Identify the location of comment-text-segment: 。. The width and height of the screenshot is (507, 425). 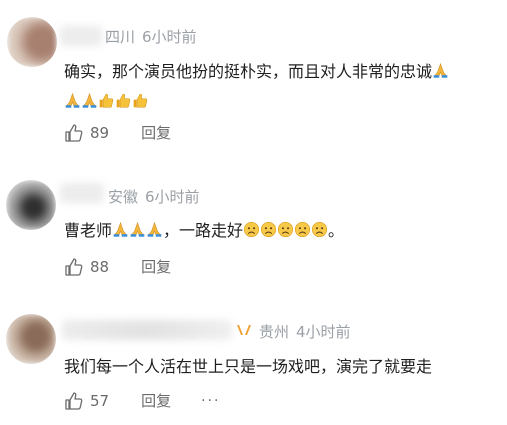
(336, 230).